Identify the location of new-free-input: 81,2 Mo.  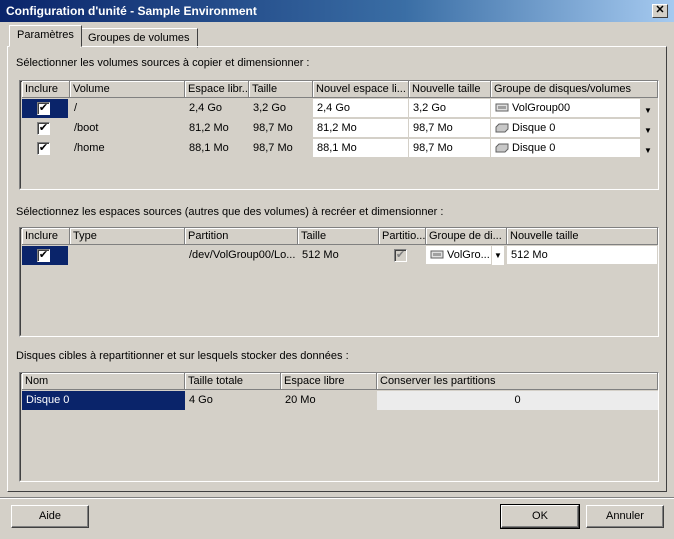
(361, 128).